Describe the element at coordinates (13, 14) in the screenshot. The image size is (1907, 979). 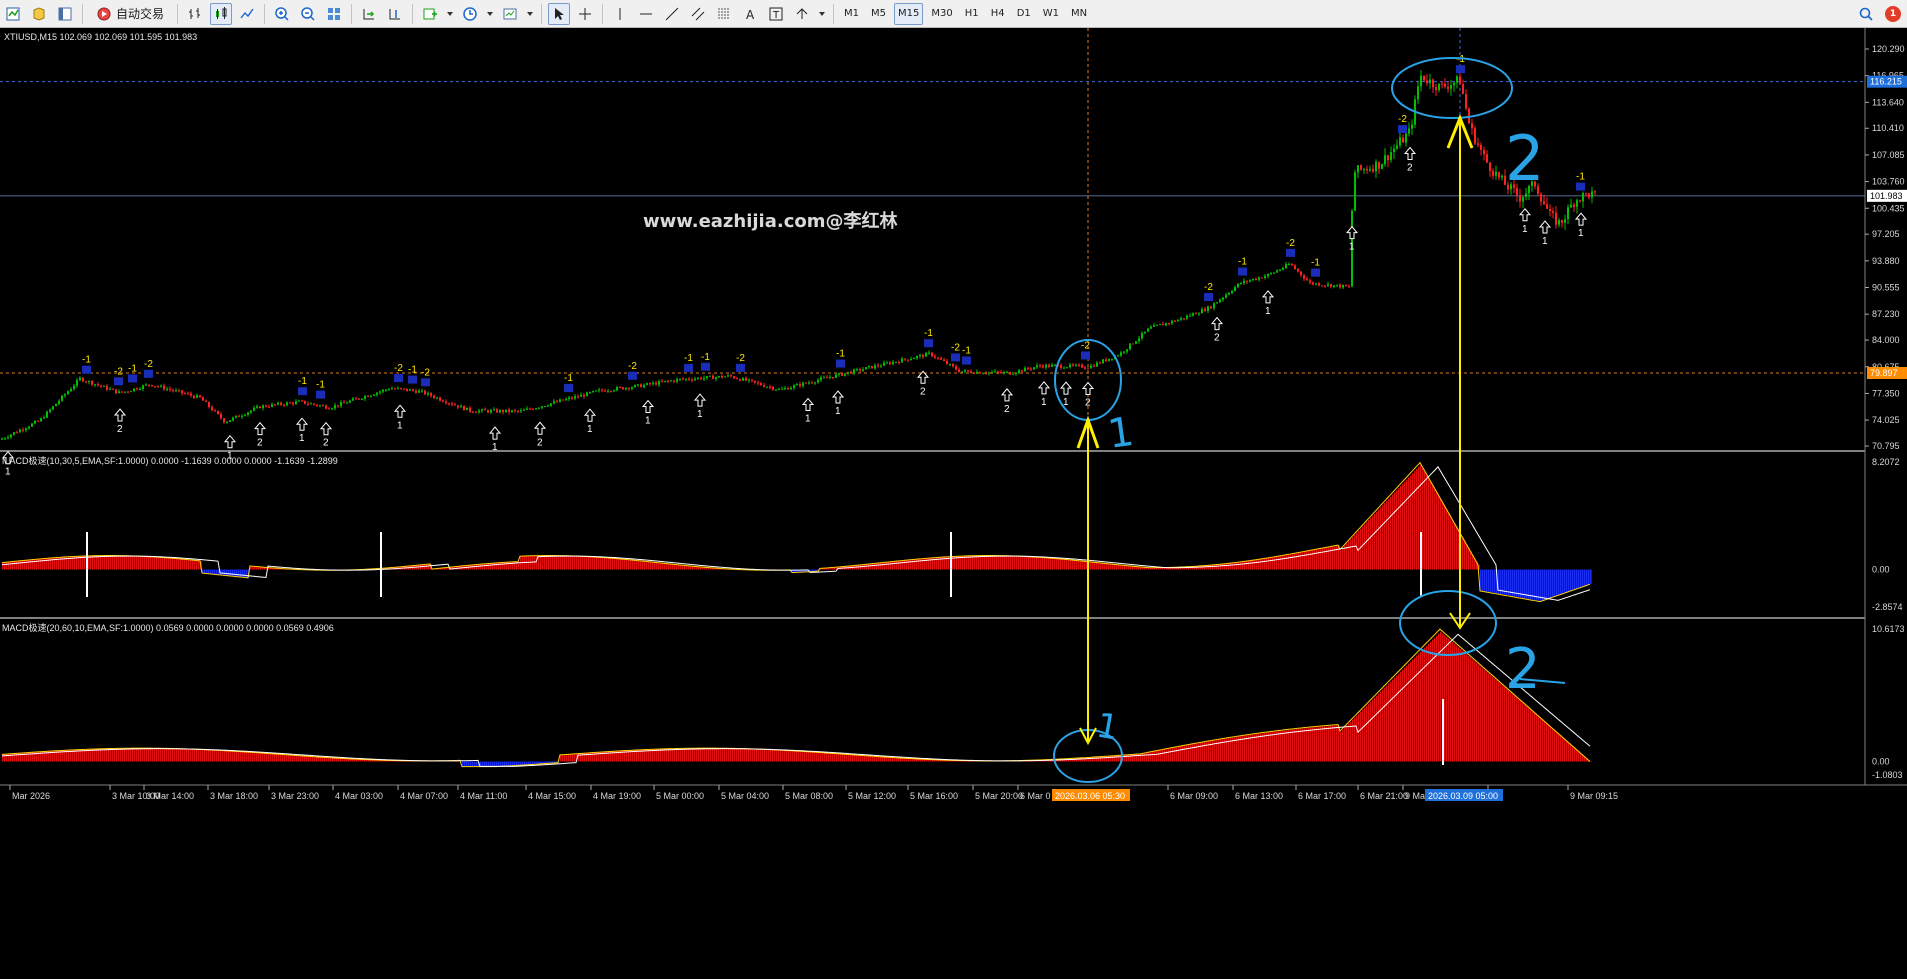
I see `new-chart-icon` at that location.